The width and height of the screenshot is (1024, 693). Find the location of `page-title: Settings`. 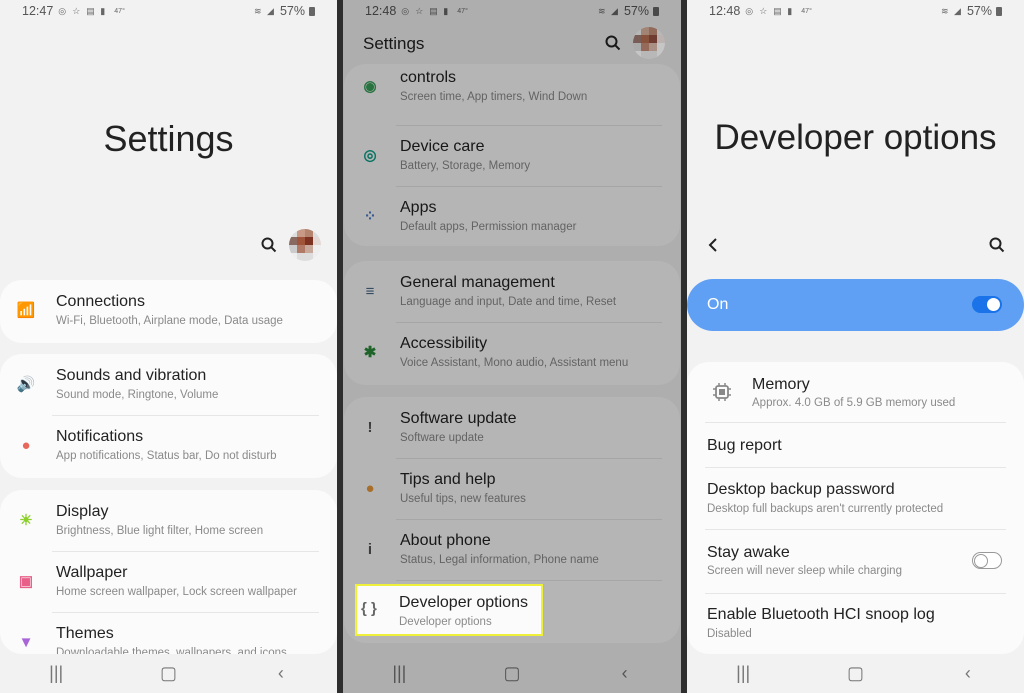

page-title: Settings is located at coordinates (168, 138).